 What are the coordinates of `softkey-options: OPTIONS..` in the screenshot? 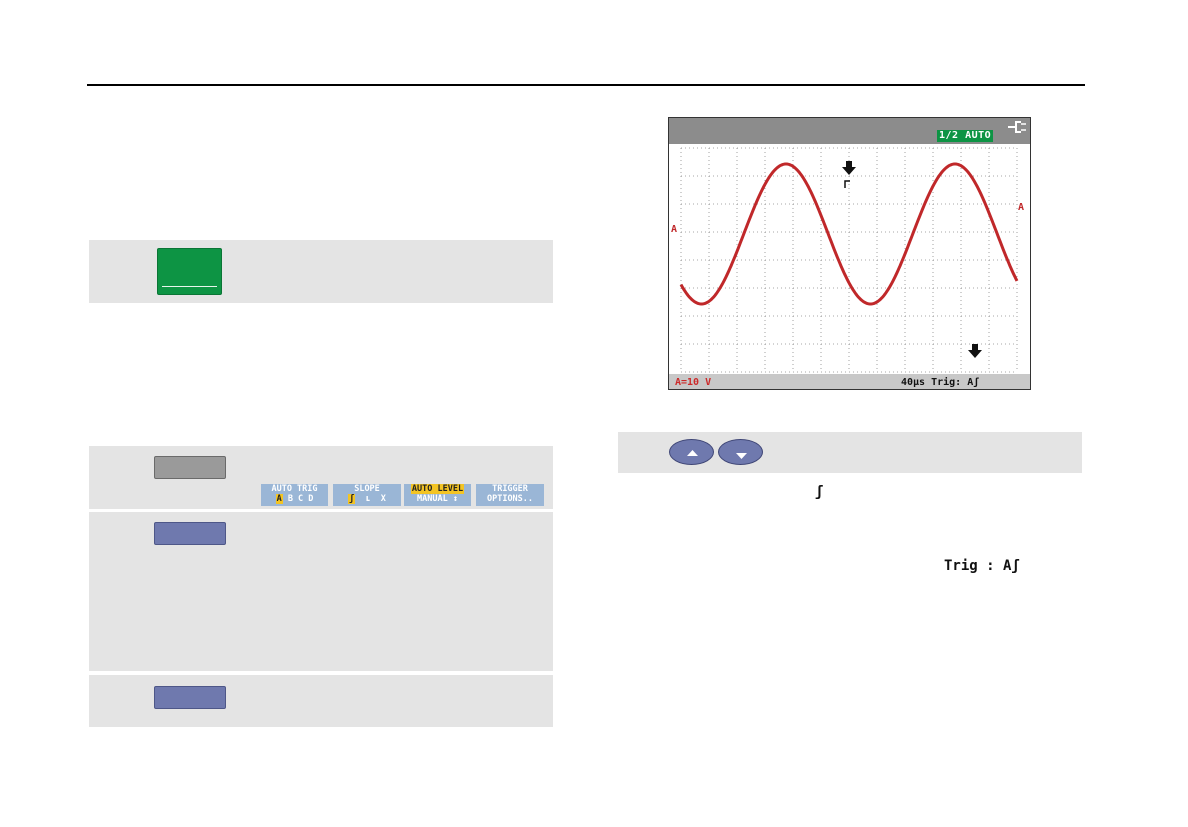 It's located at (510, 499).